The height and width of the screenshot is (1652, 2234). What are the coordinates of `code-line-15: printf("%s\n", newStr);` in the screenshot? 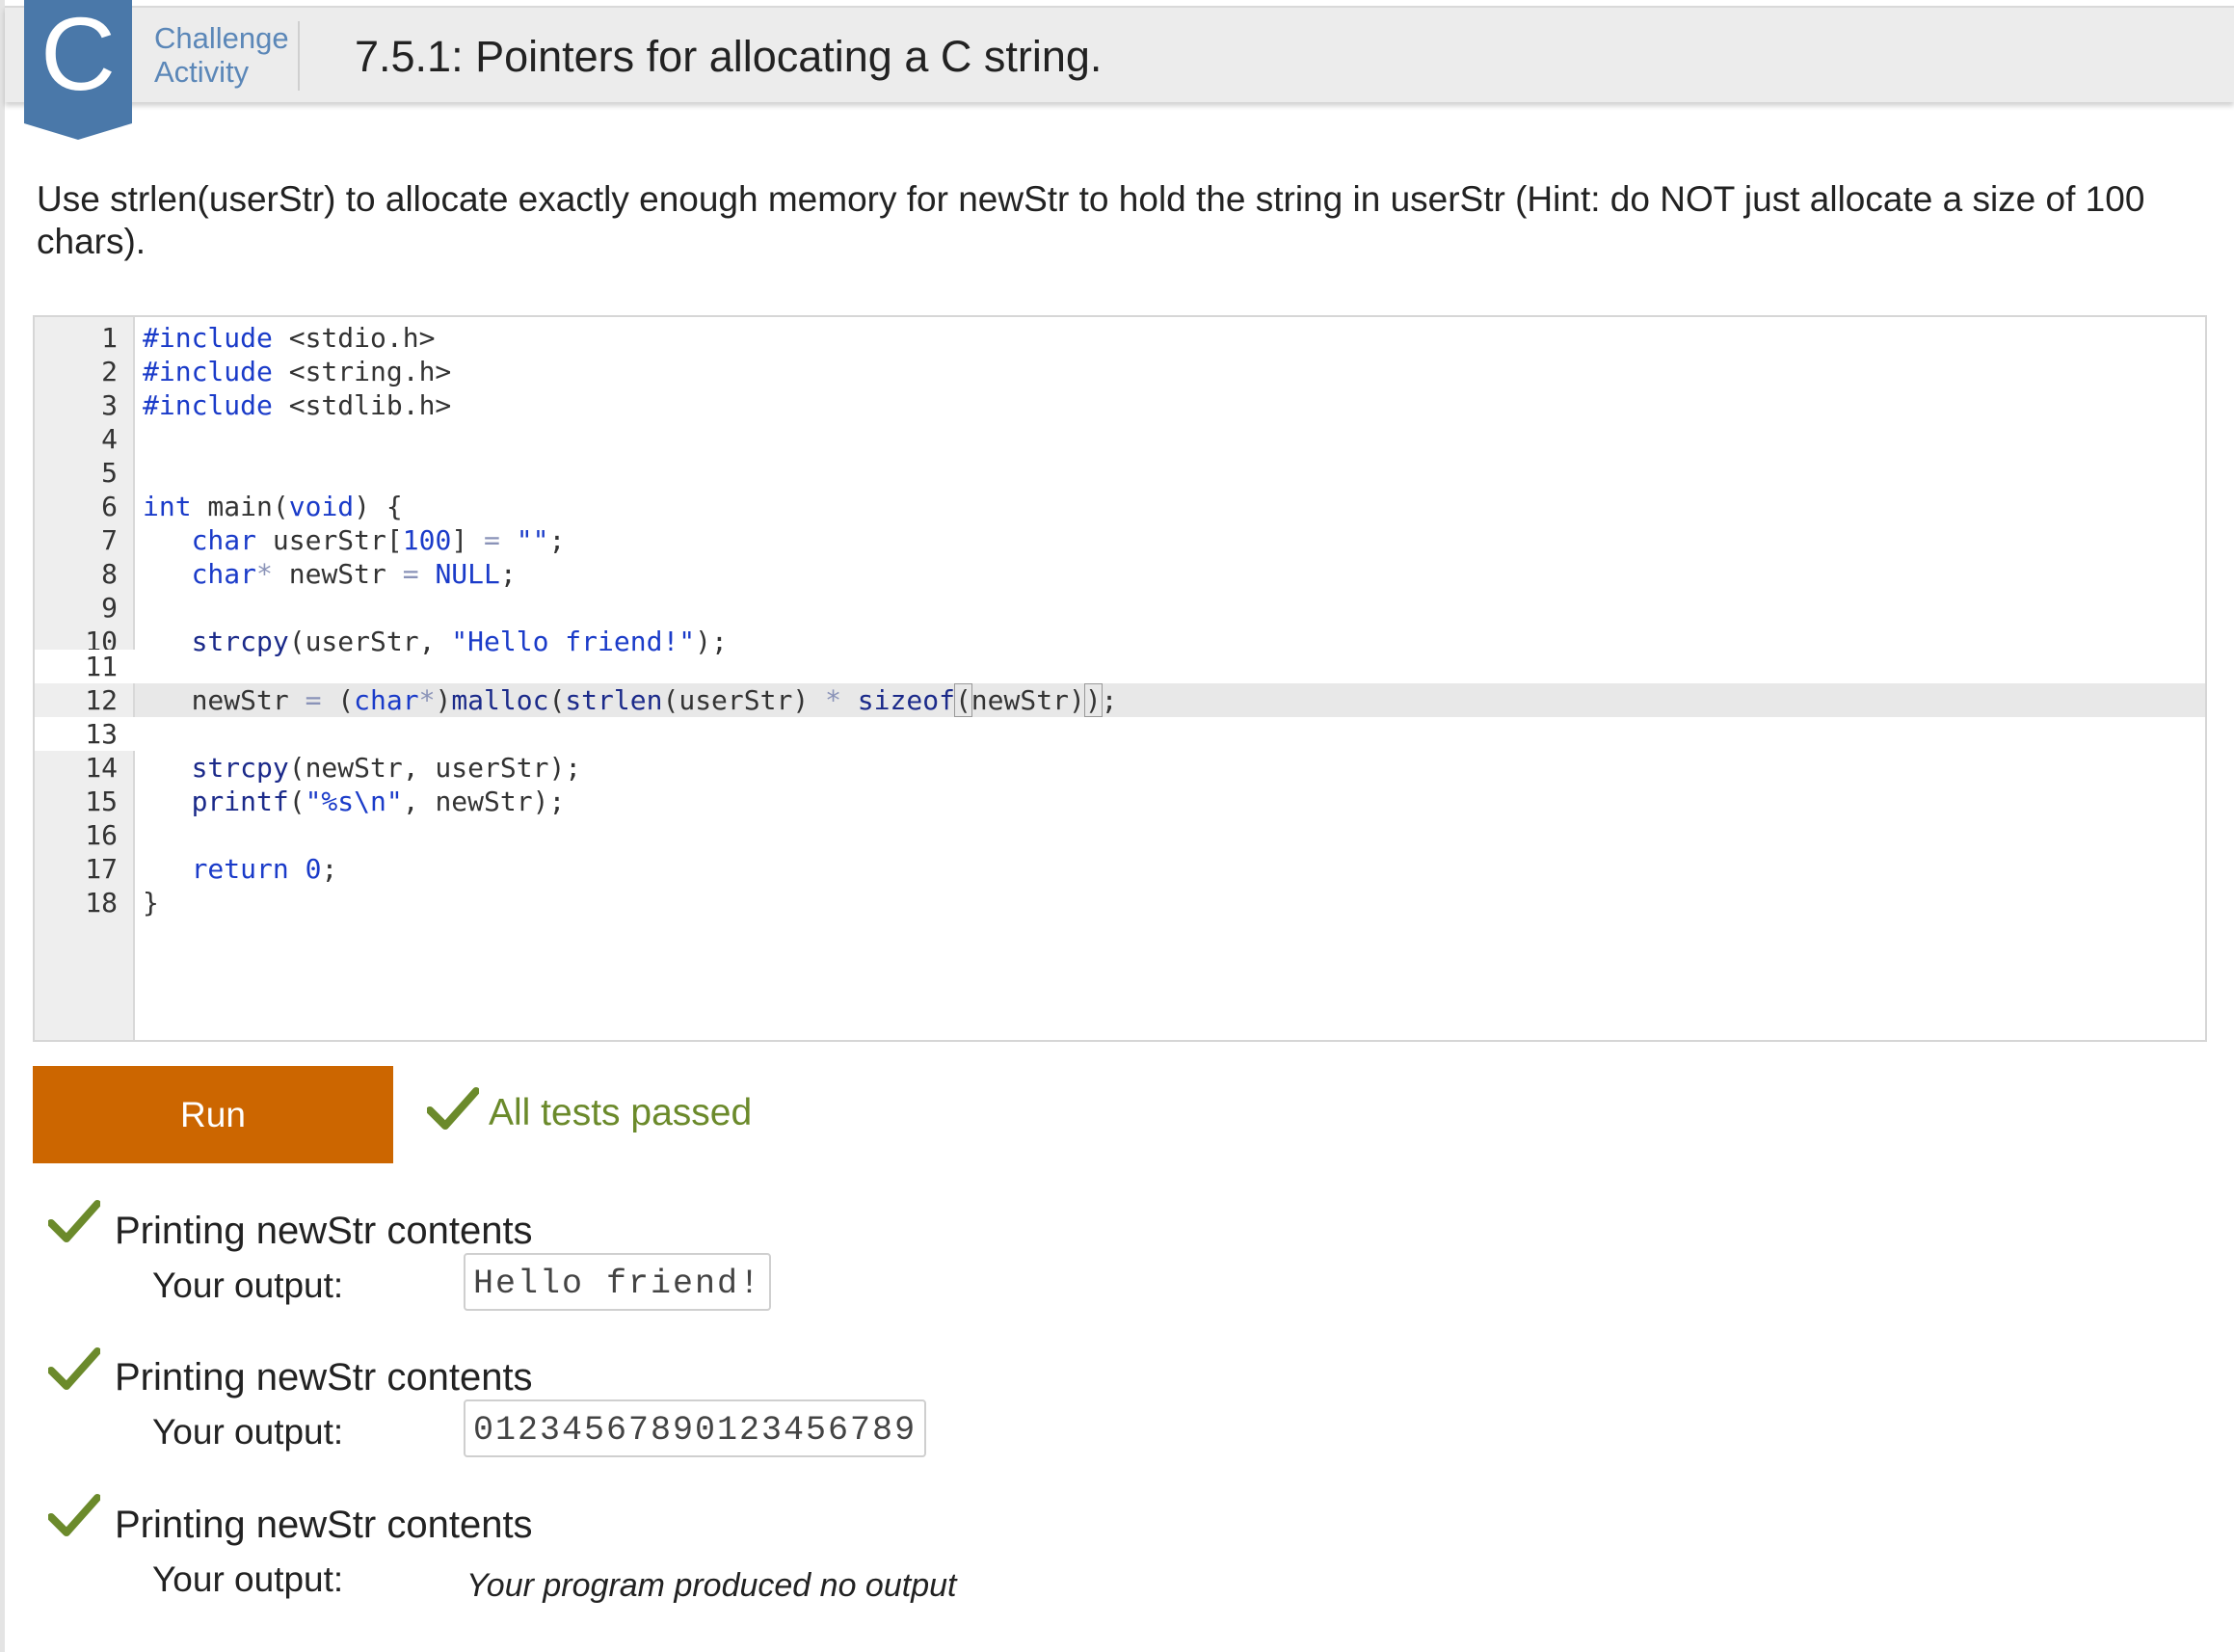 It's located at (354, 801).